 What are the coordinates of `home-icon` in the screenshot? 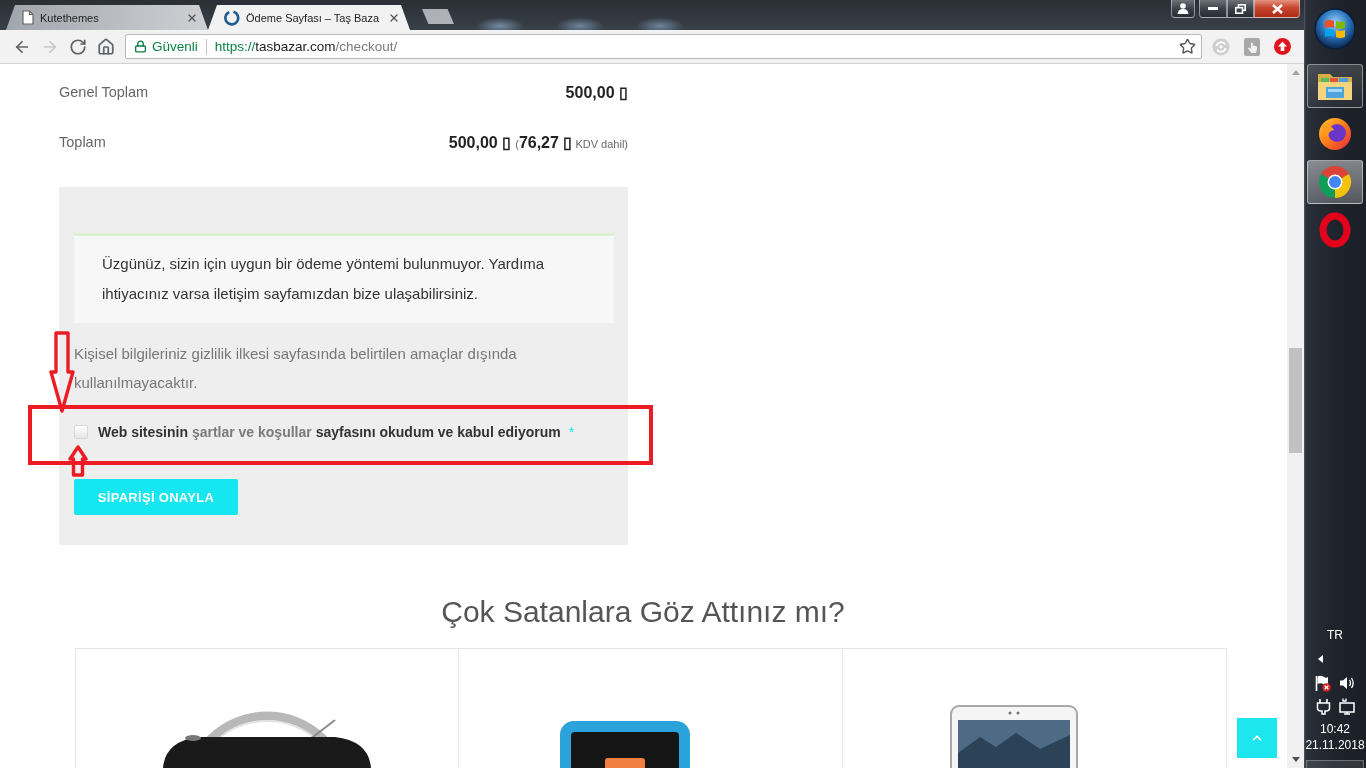 It's located at (106, 46).